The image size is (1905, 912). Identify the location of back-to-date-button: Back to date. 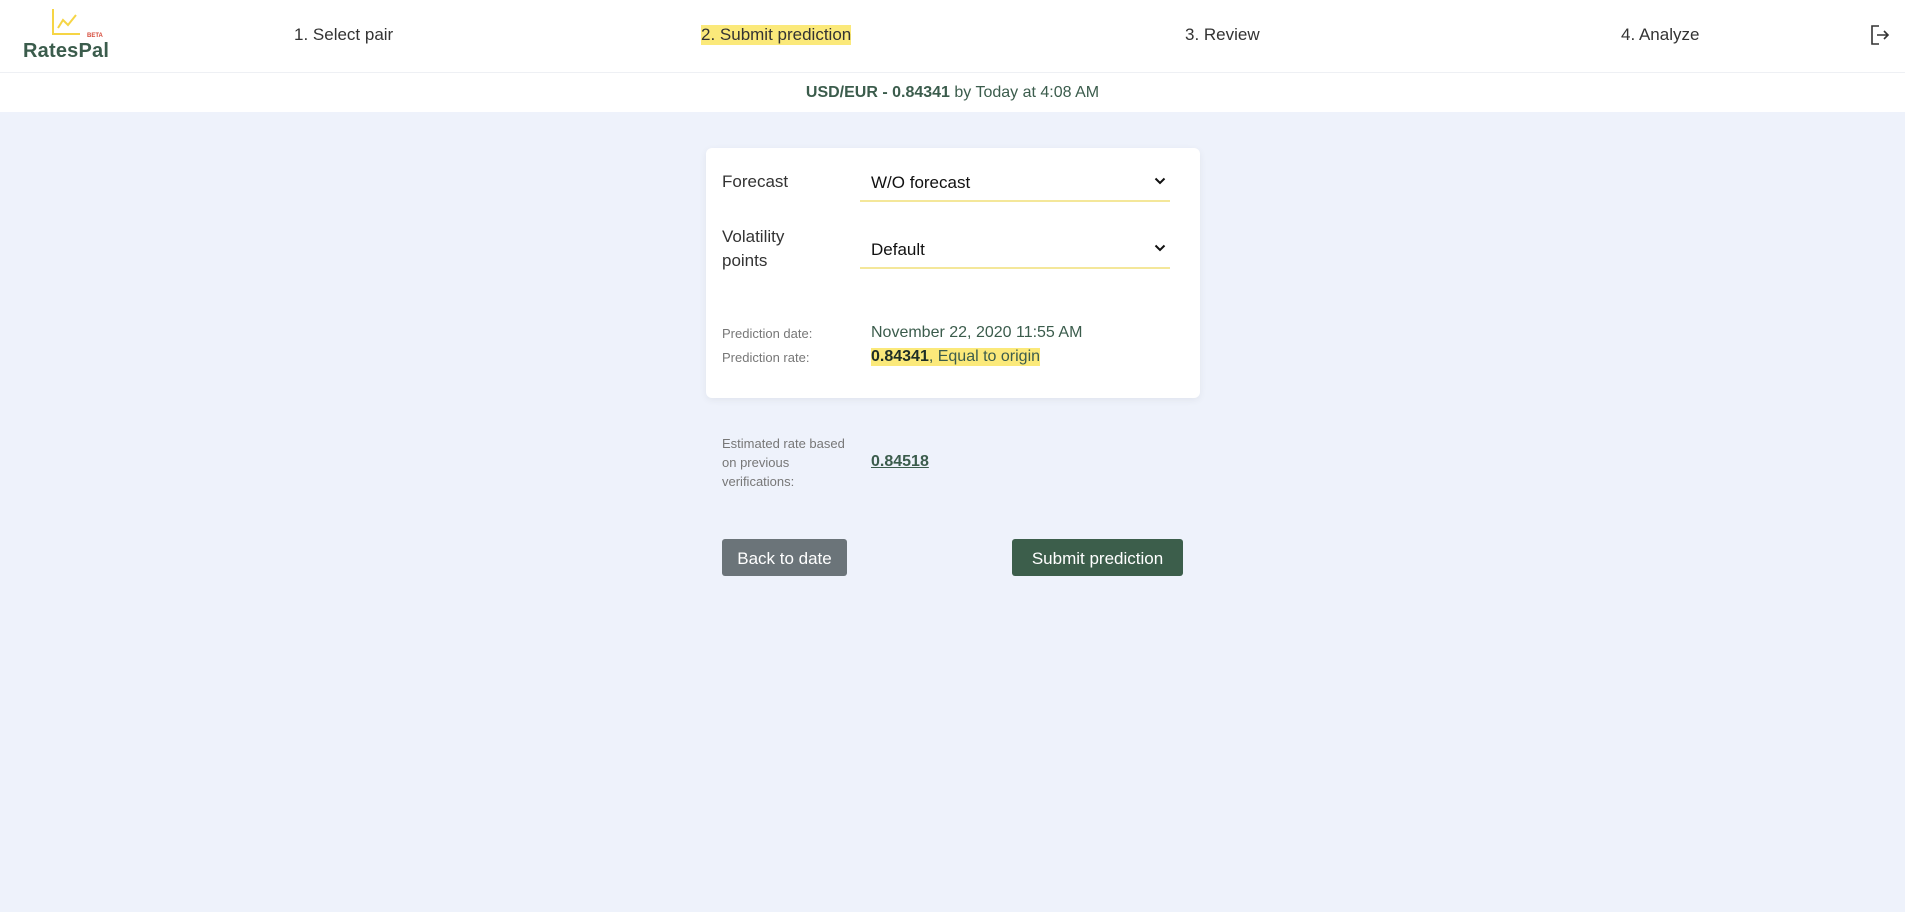
(784, 557).